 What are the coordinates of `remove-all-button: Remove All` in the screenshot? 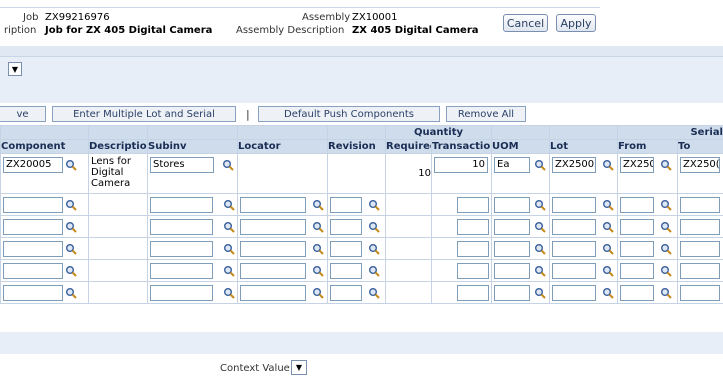 It's located at (486, 114).